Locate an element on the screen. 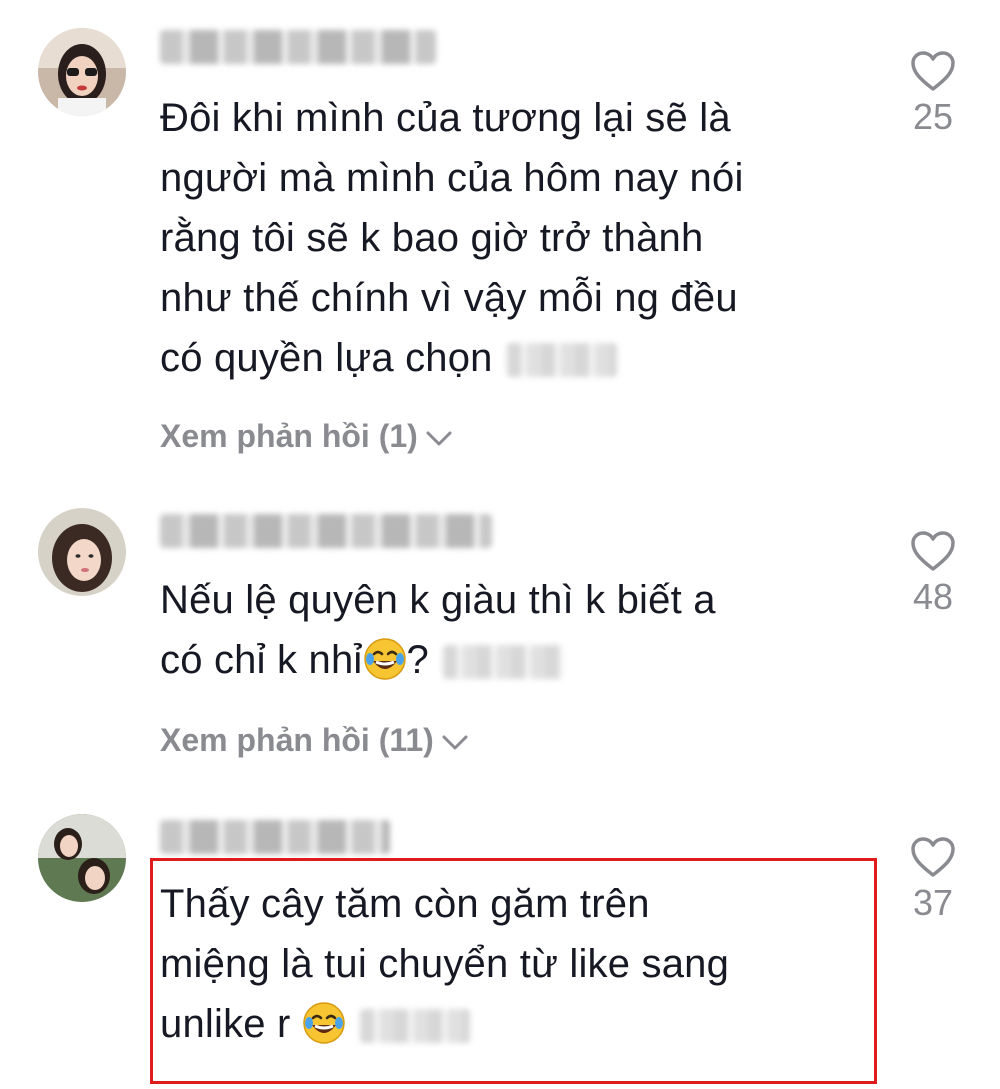  comment-line: ? is located at coordinates (417, 660).